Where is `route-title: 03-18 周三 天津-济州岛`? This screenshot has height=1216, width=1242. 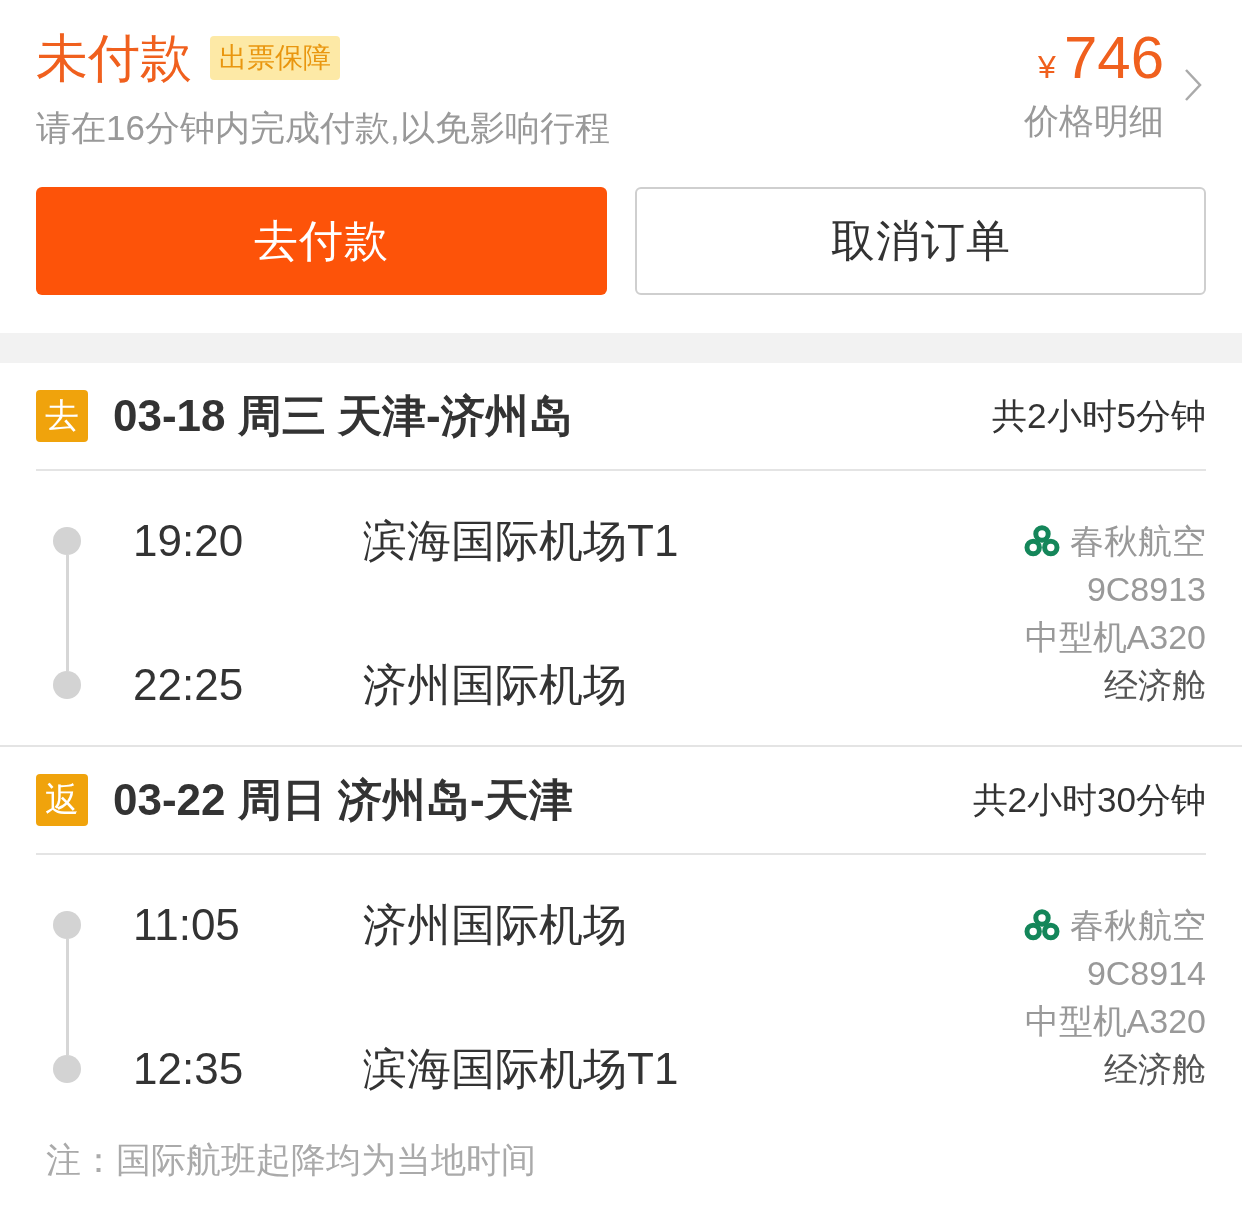 route-title: 03-18 周三 天津-济州岛 is located at coordinates (343, 415).